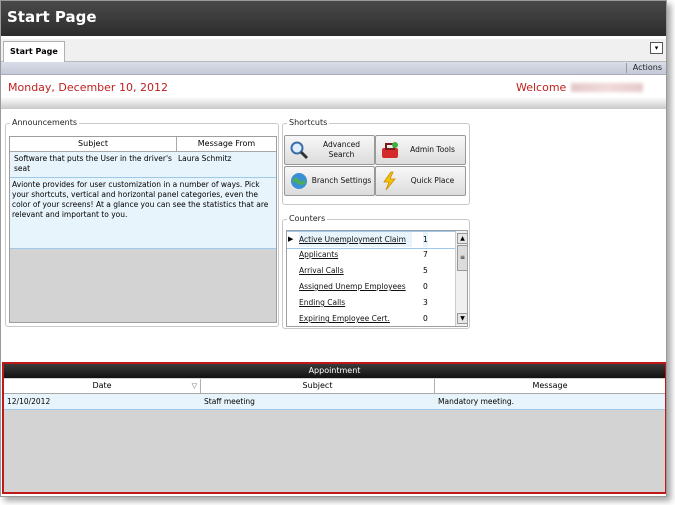 Image resolution: width=675 pixels, height=505 pixels. Describe the element at coordinates (333, 50) in the screenshot. I see `tab-strip: Start Page ▾` at that location.